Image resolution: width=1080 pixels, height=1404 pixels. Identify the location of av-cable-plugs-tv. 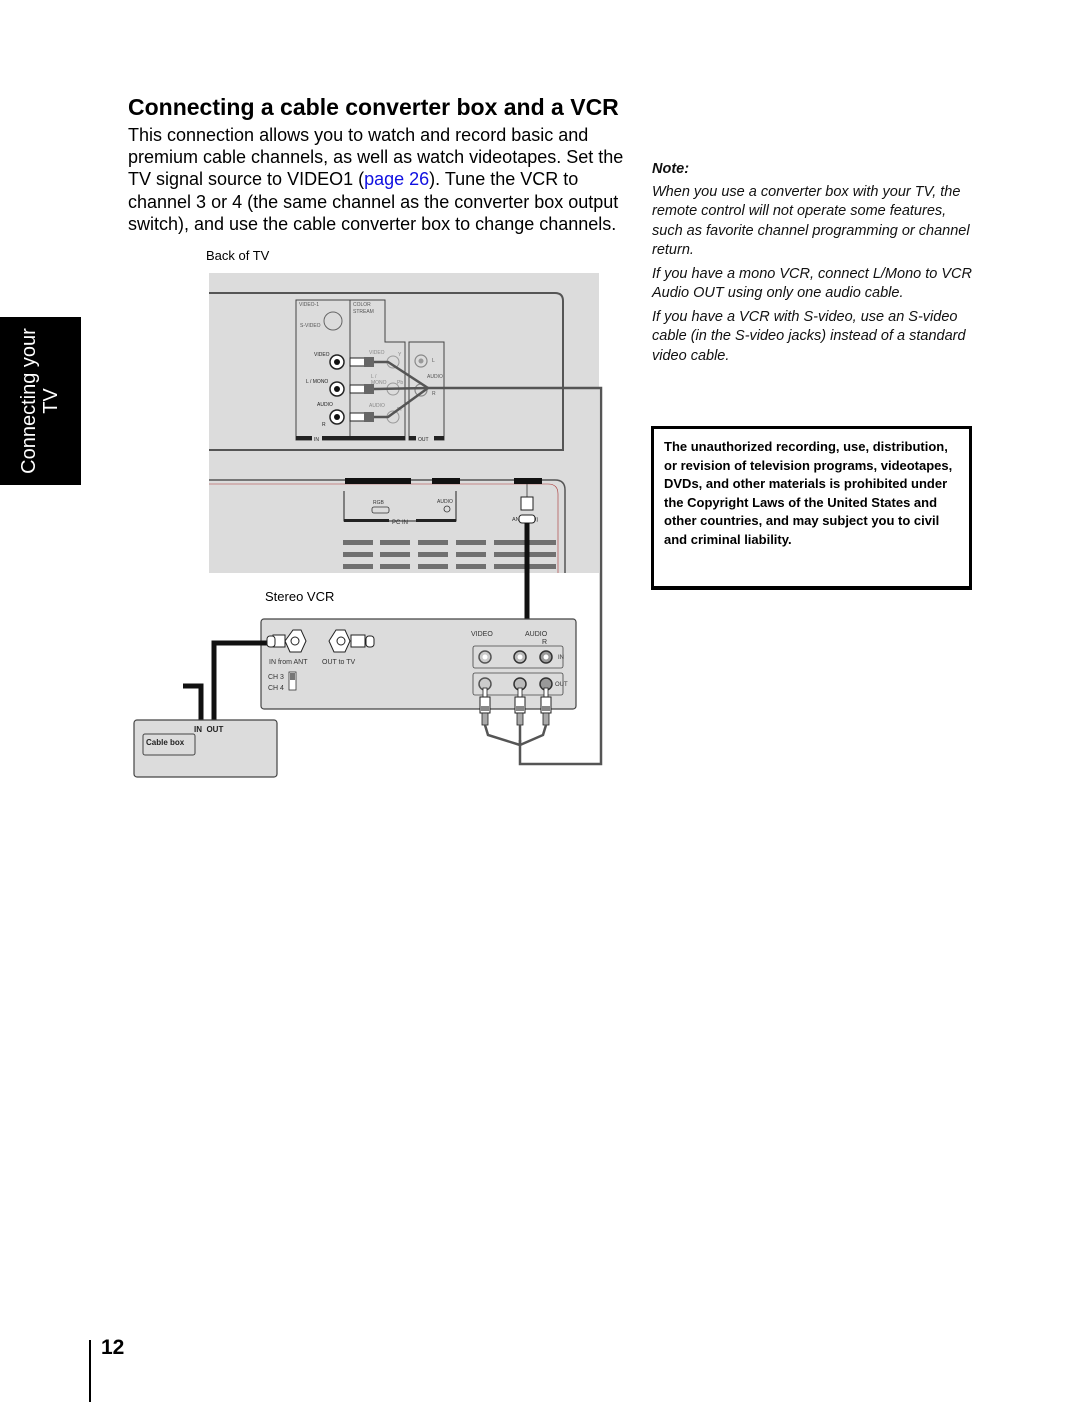
(389, 389).